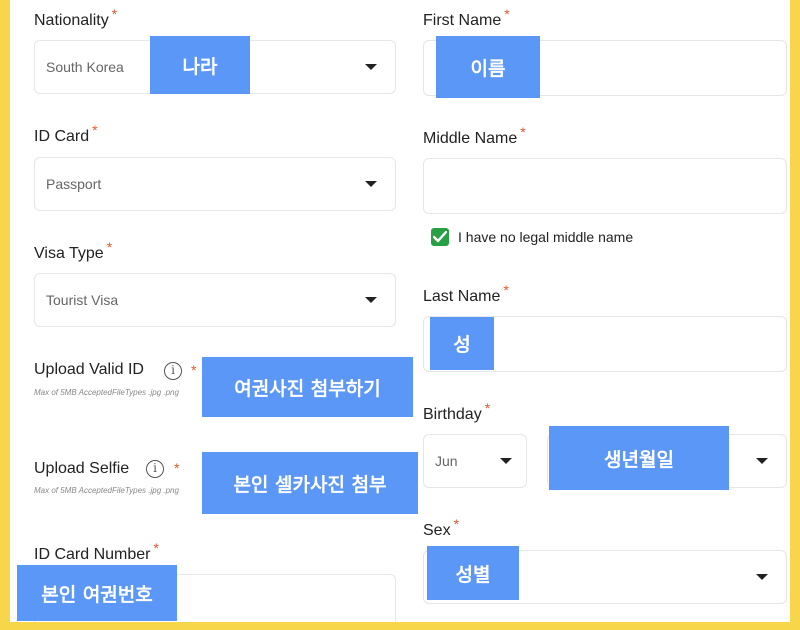 This screenshot has width=800, height=630. I want to click on visa-type-label-text: Visa Type, so click(69, 253).